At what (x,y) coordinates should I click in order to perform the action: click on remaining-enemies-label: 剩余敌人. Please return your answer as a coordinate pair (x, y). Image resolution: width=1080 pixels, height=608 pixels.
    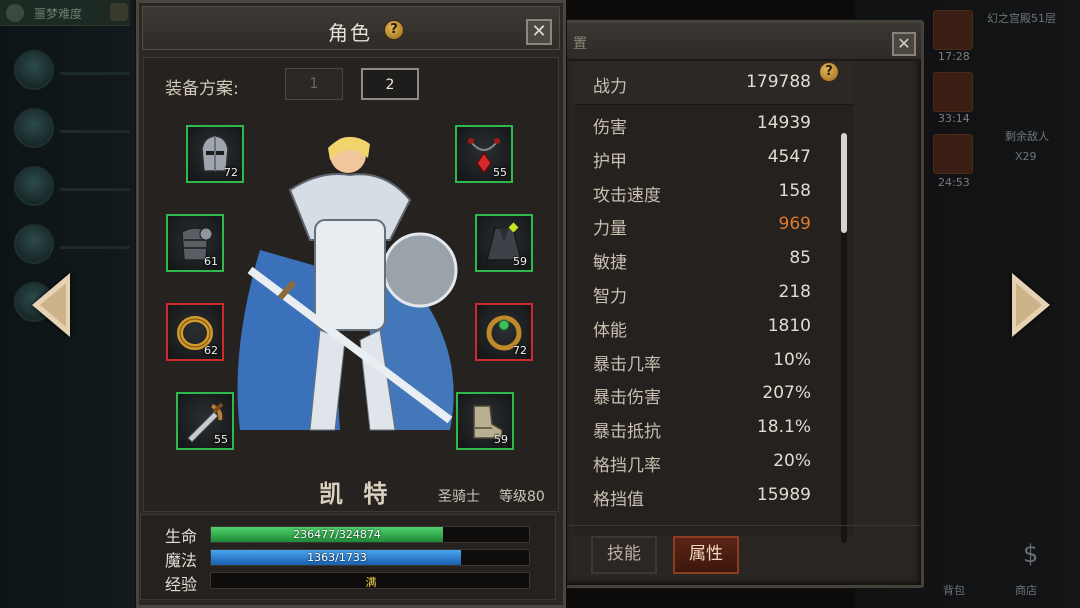
    Looking at the image, I should click on (1027, 136).